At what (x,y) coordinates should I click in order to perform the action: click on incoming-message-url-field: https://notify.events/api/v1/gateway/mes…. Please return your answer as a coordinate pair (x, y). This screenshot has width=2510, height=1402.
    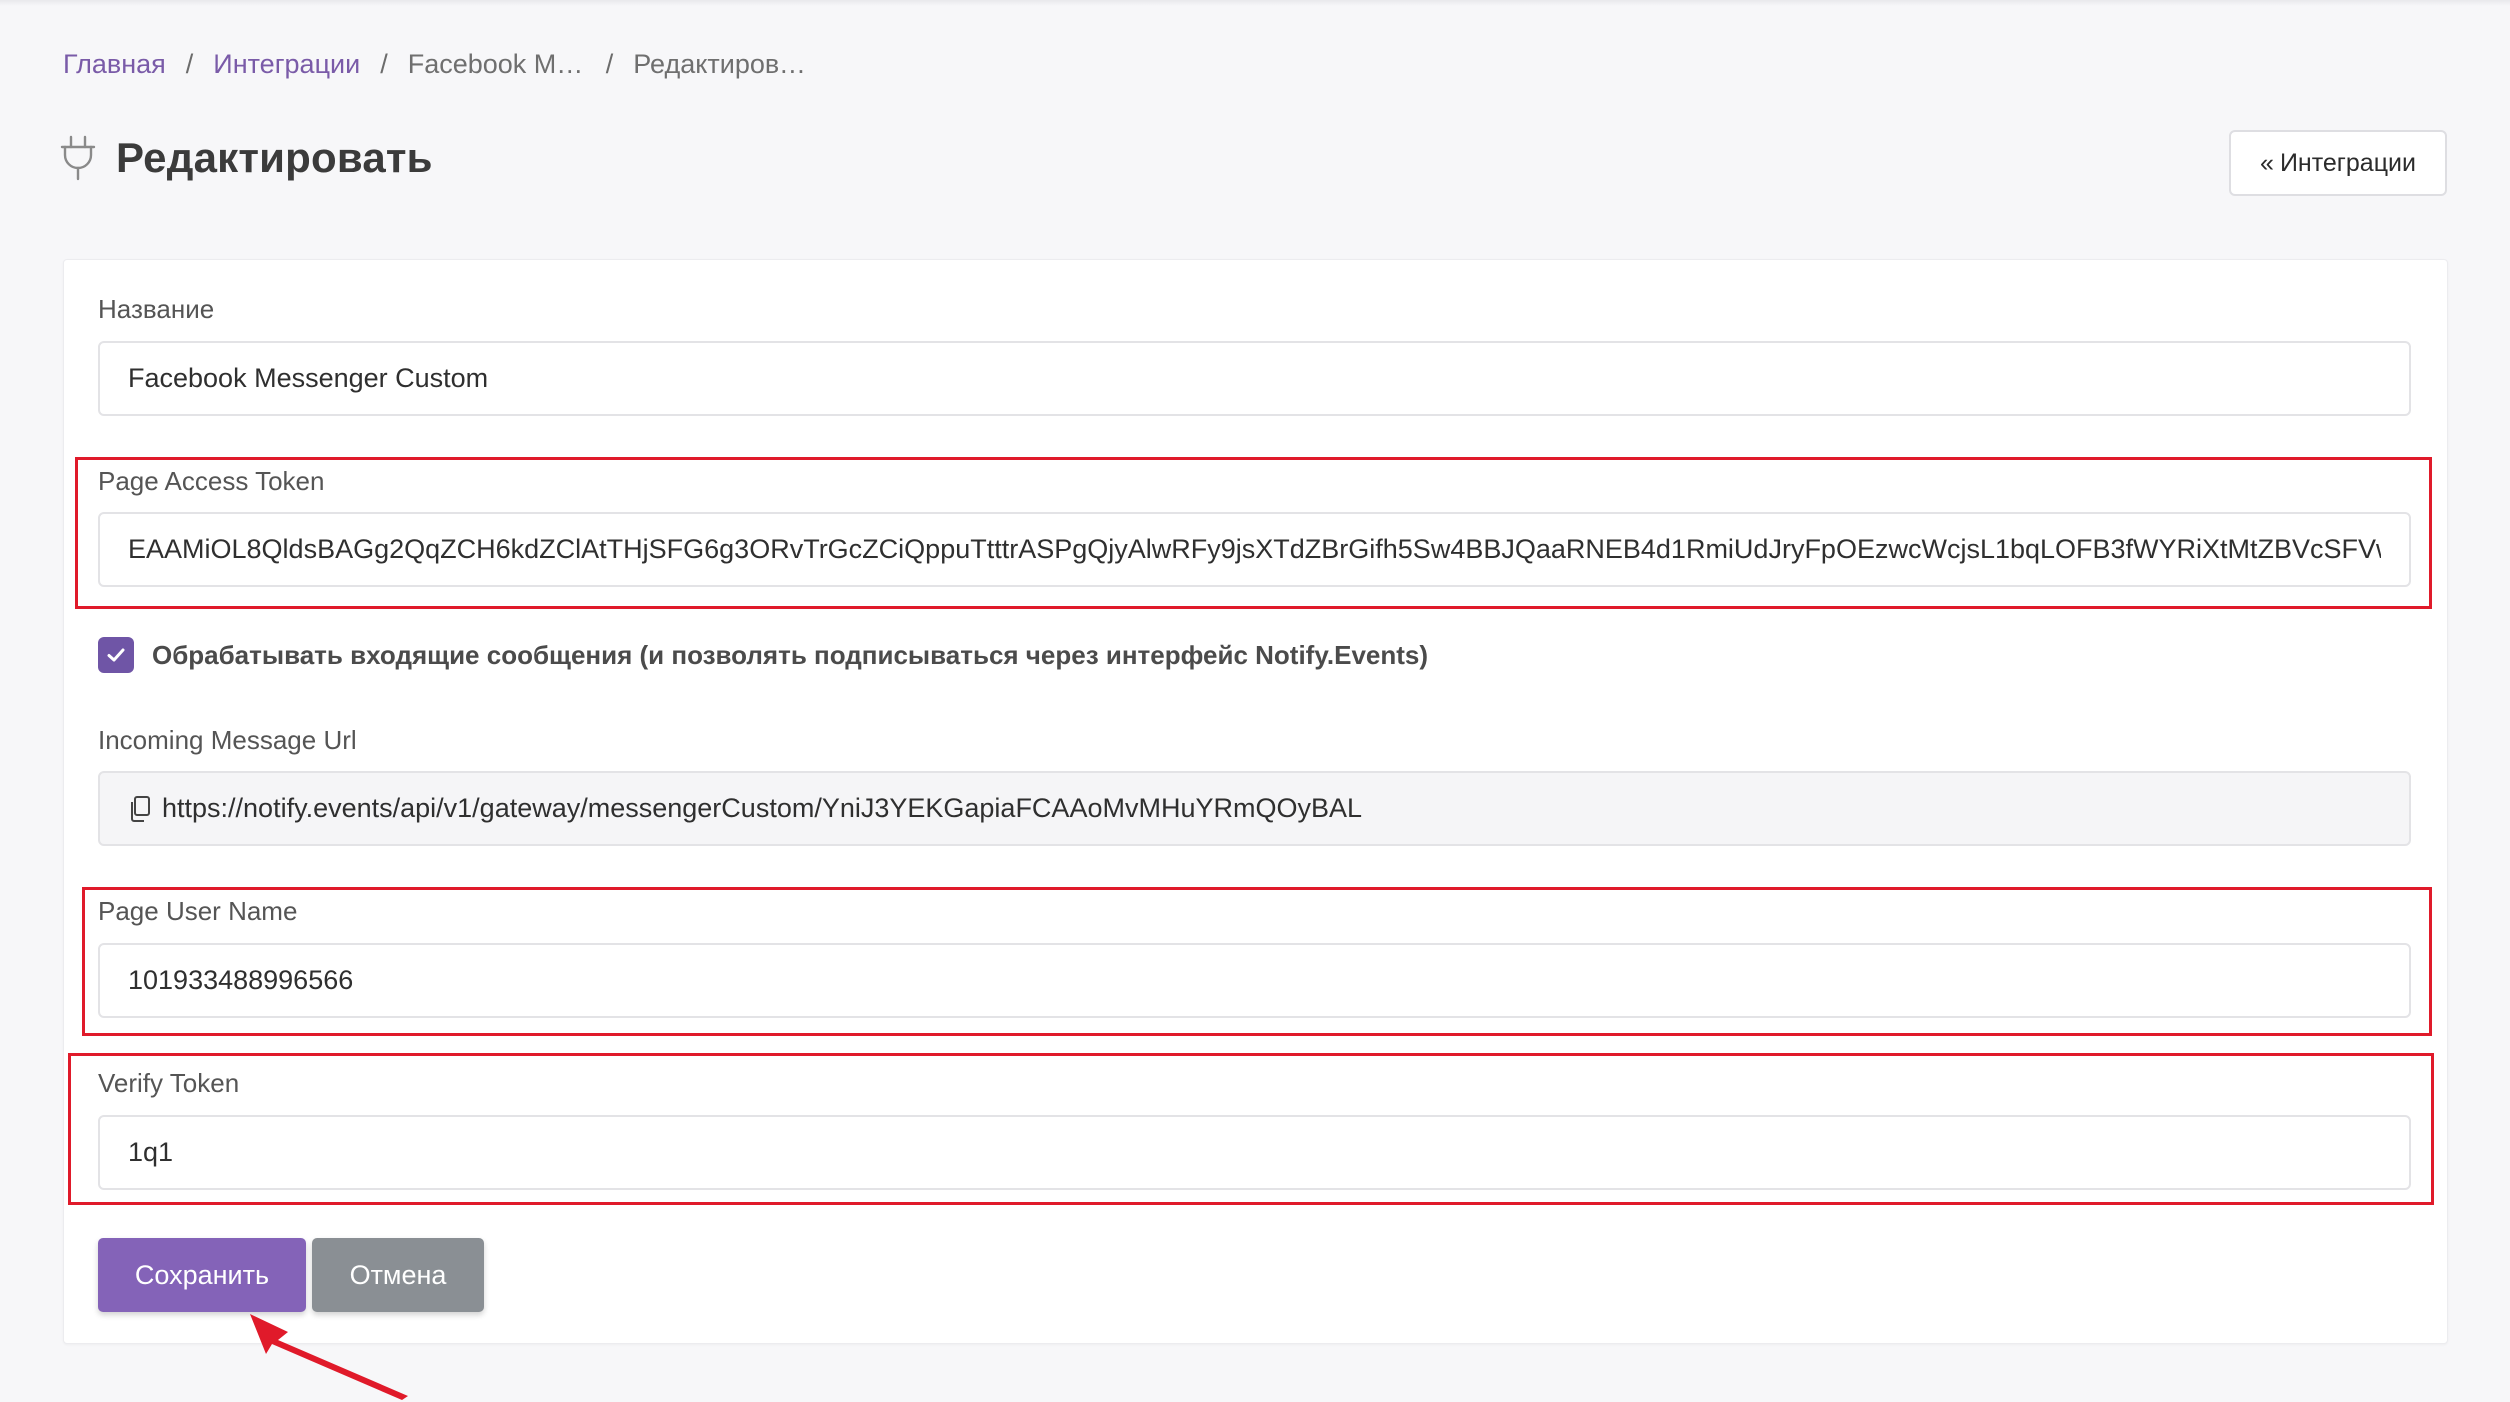
    Looking at the image, I should click on (1254, 808).